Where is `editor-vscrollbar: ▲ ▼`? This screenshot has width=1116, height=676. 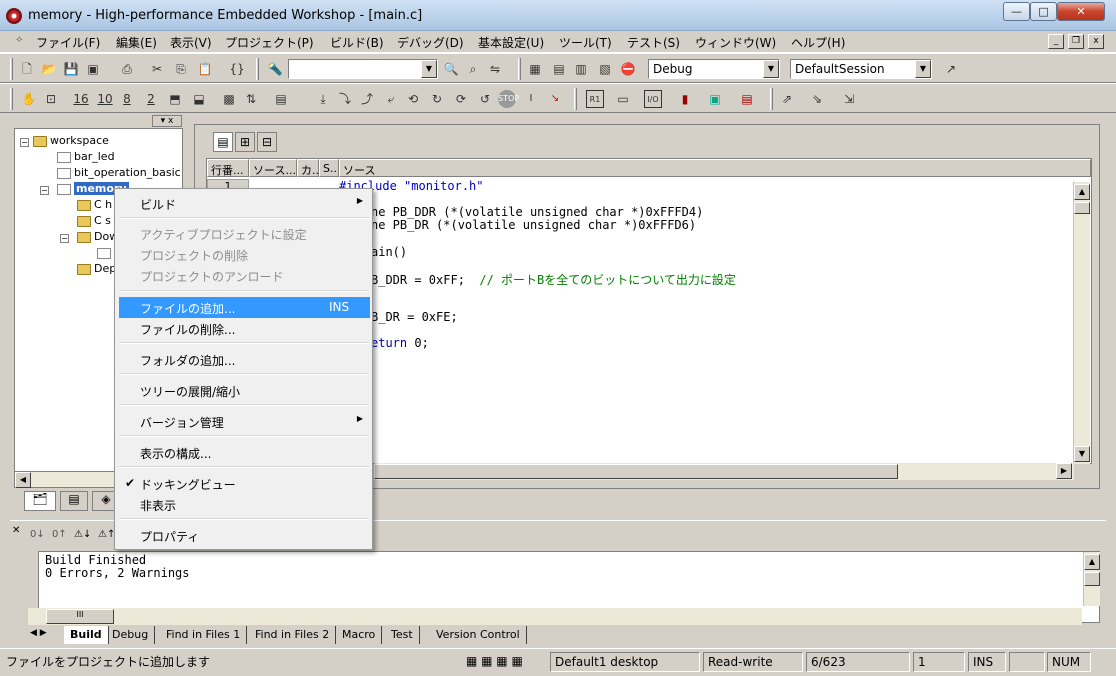 editor-vscrollbar: ▲ ▼ is located at coordinates (1081, 323).